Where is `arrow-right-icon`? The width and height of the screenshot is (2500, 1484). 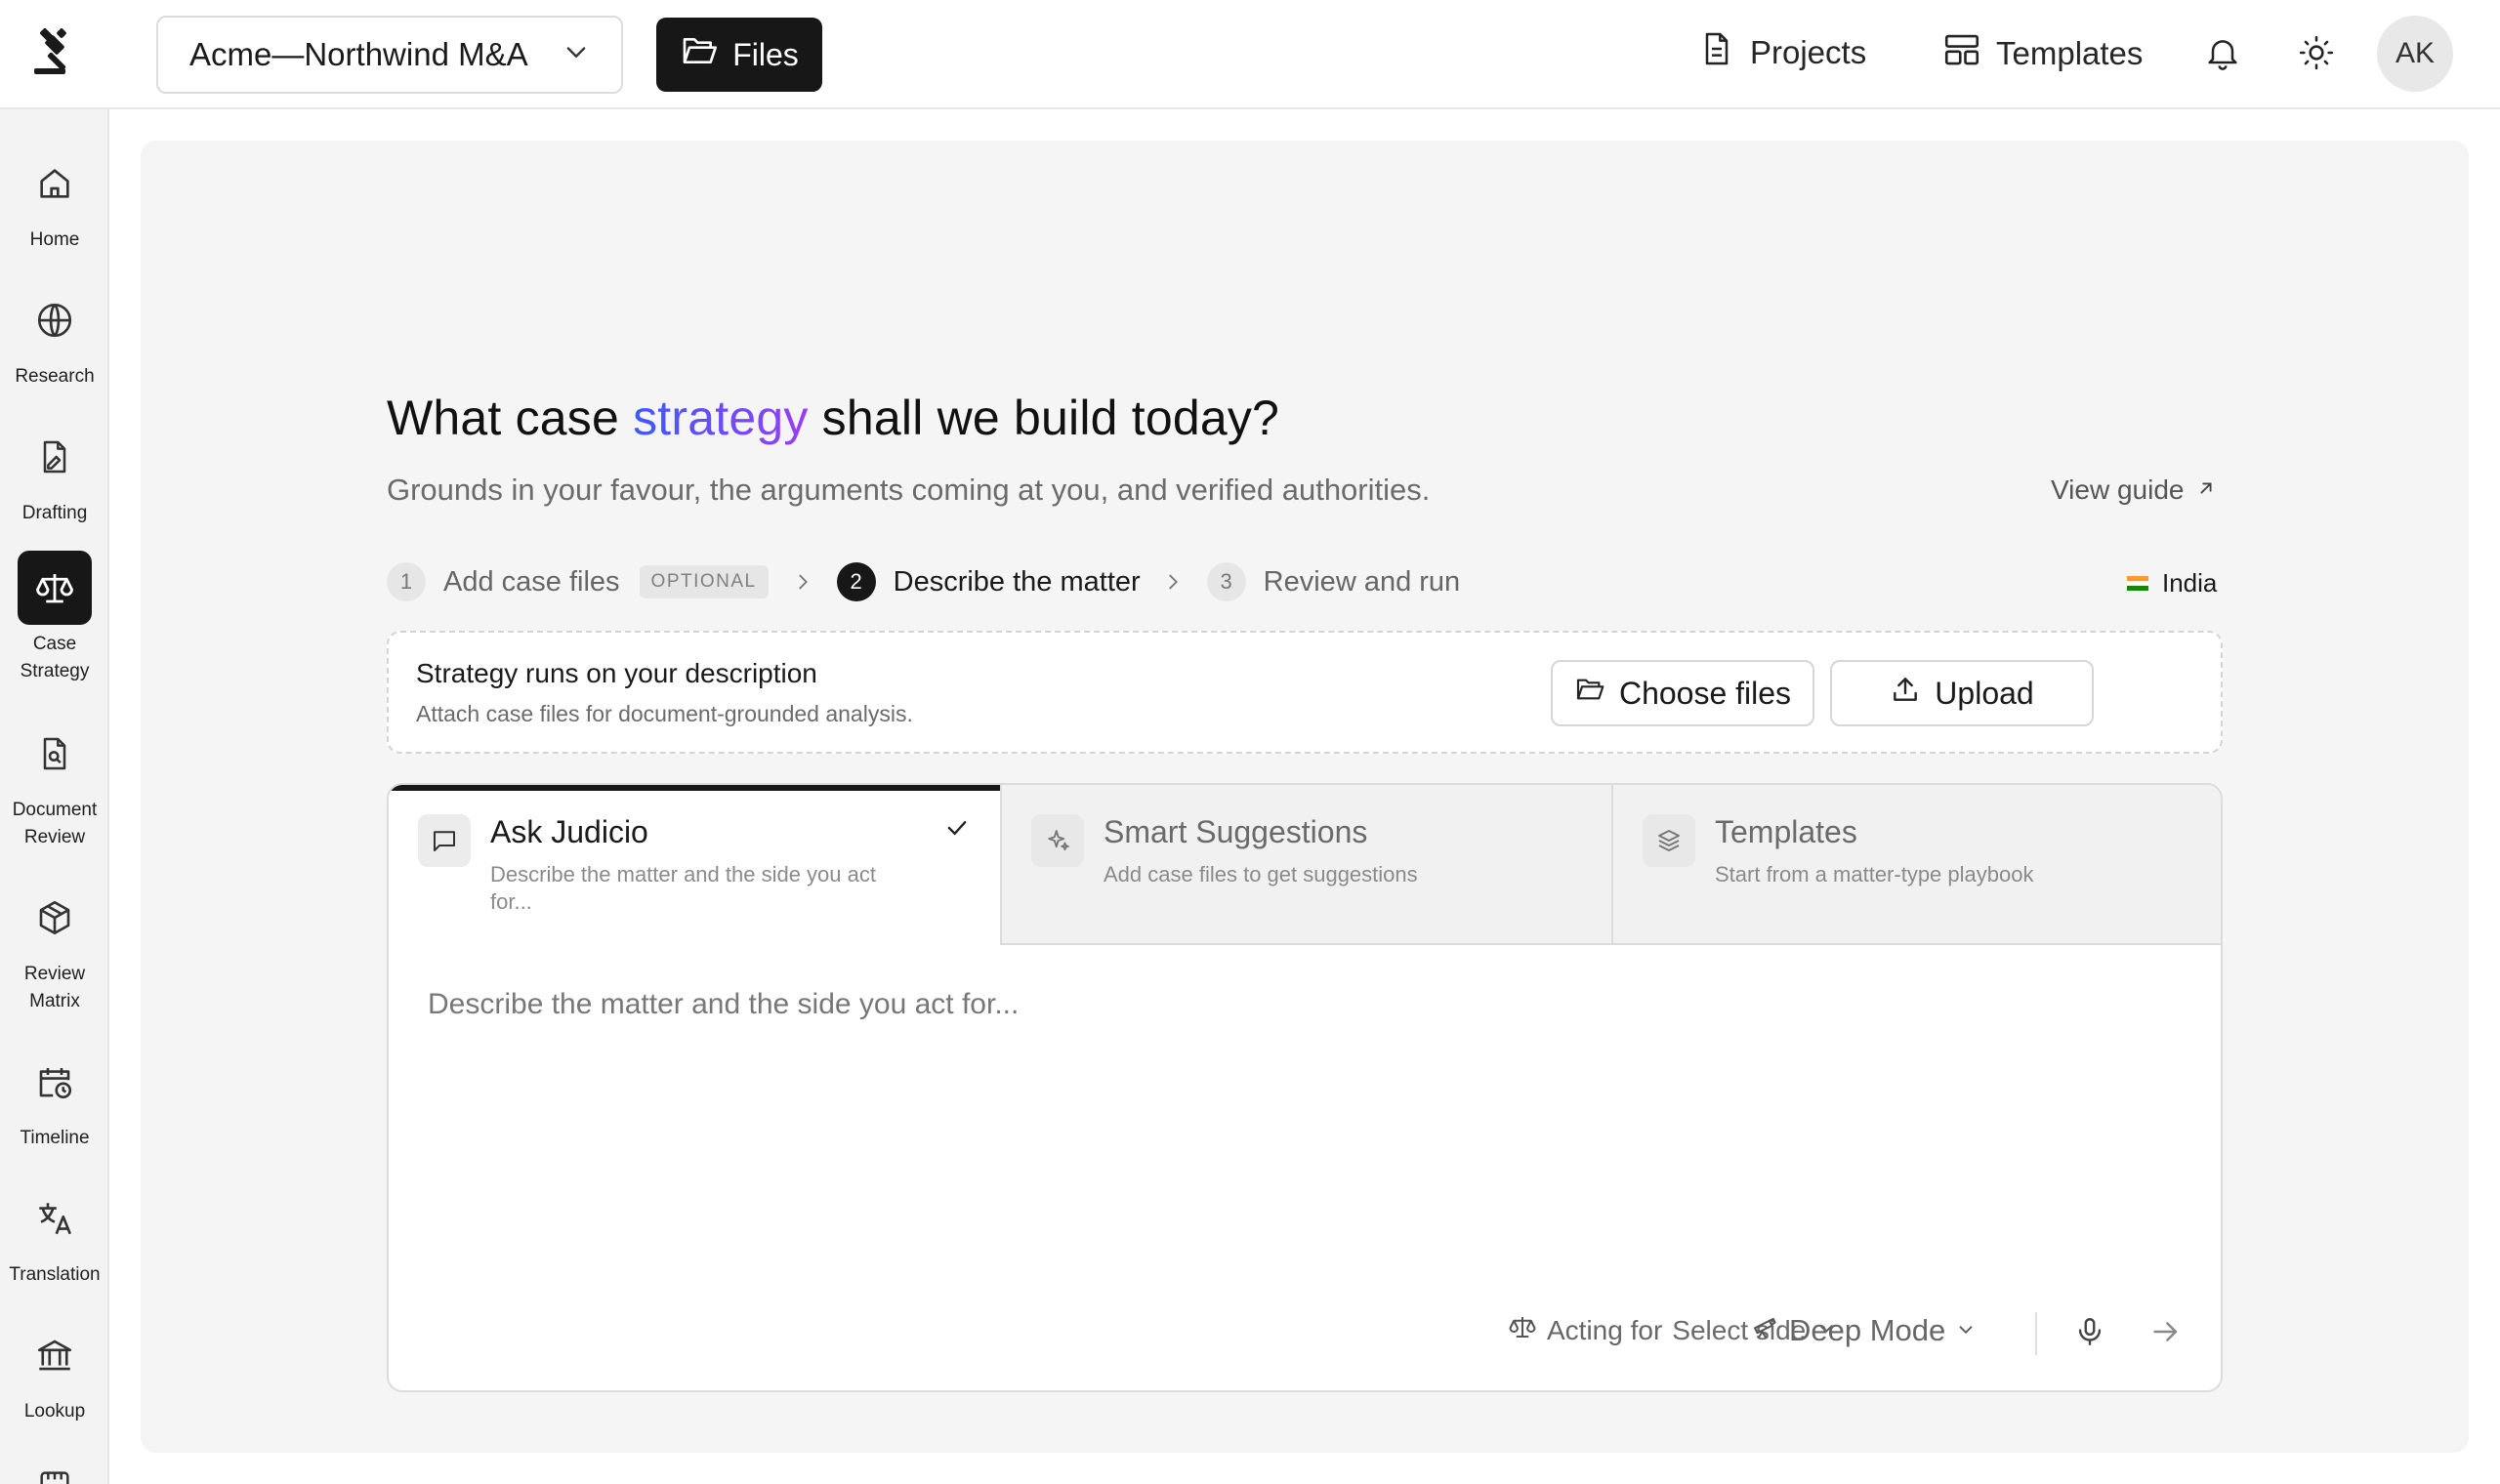
arrow-right-icon is located at coordinates (2166, 1334).